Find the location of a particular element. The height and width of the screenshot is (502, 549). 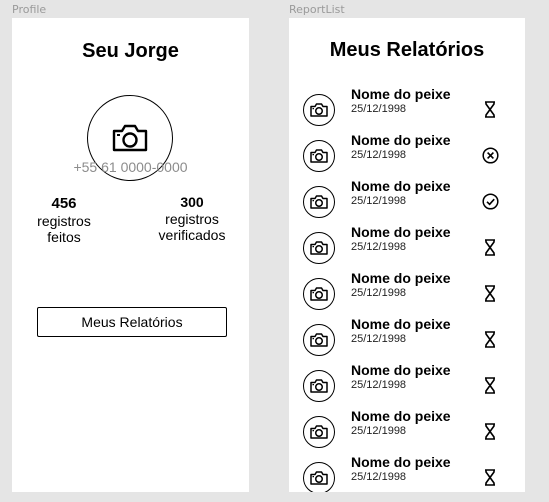

stat-label: registros verificados is located at coordinates (192, 227).